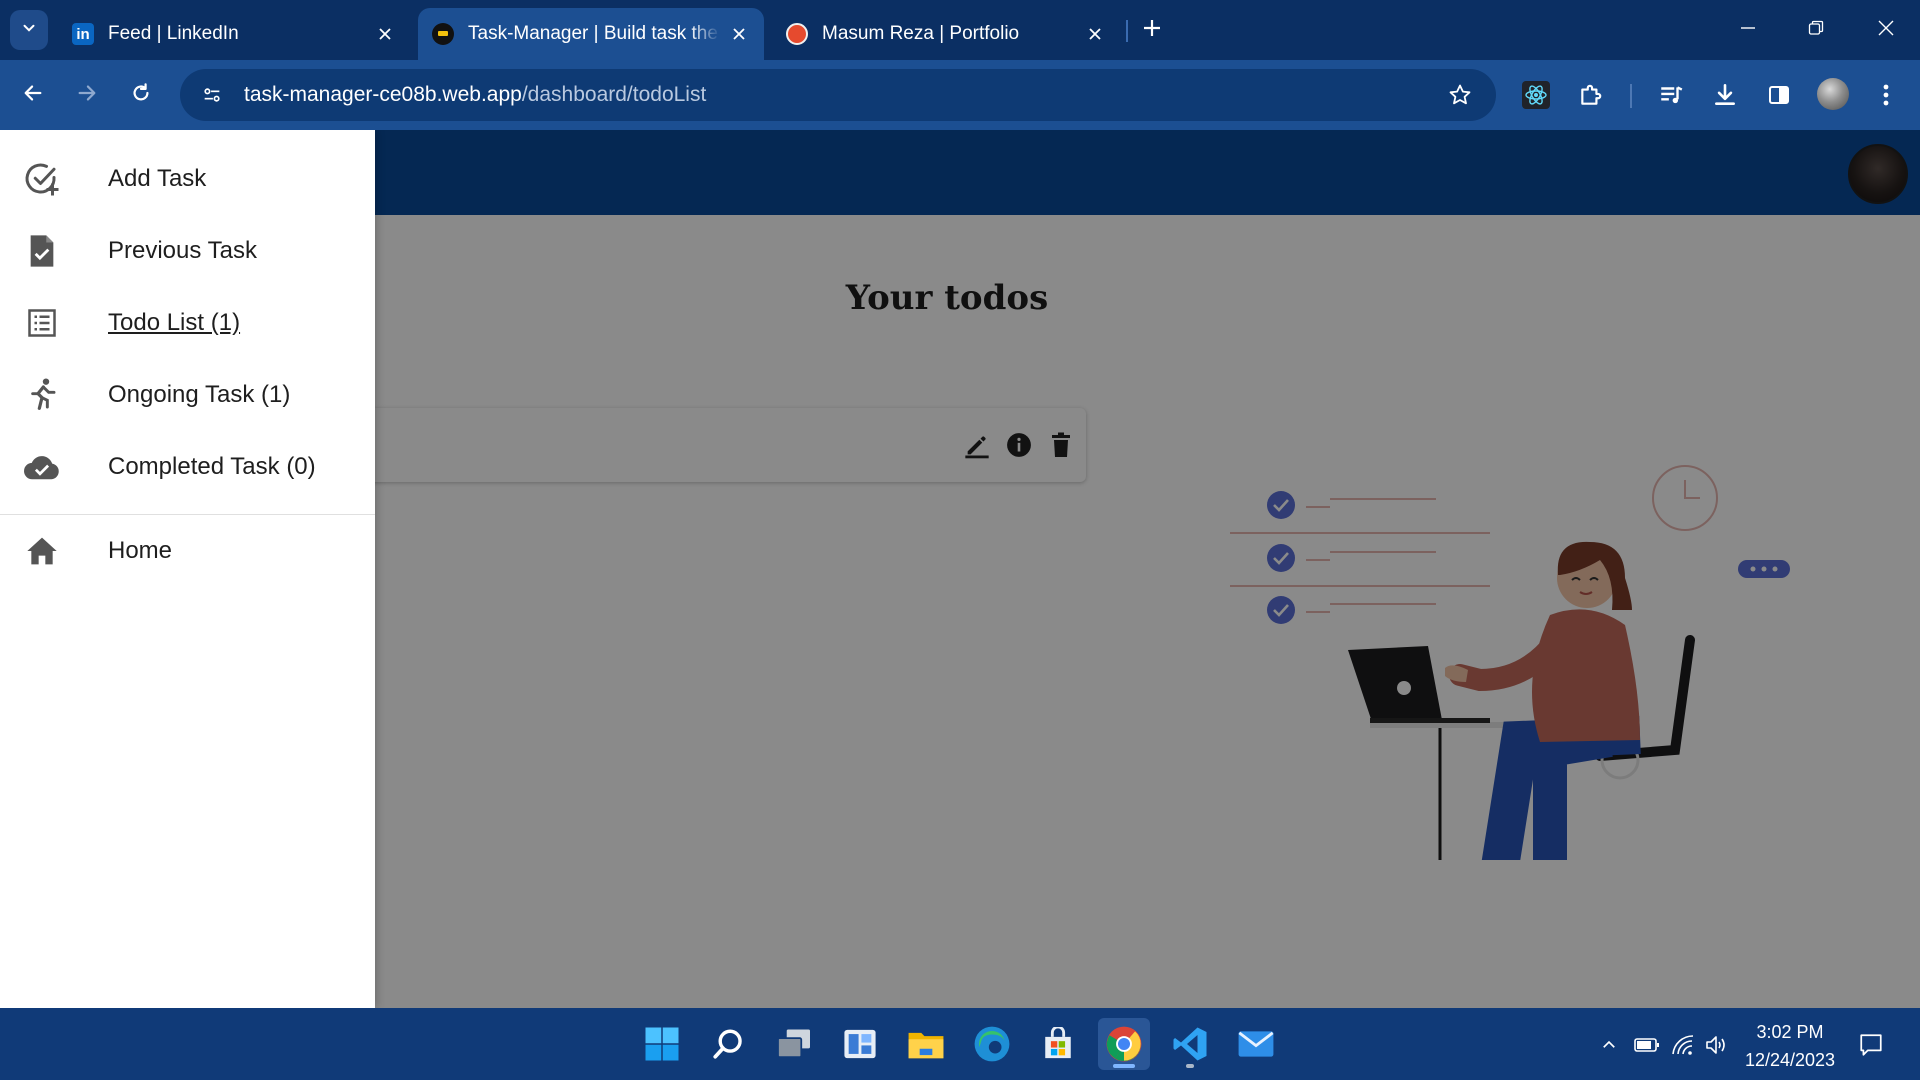 The image size is (1920, 1080). Describe the element at coordinates (926, 1044) in the screenshot. I see `file-explorer-icon` at that location.